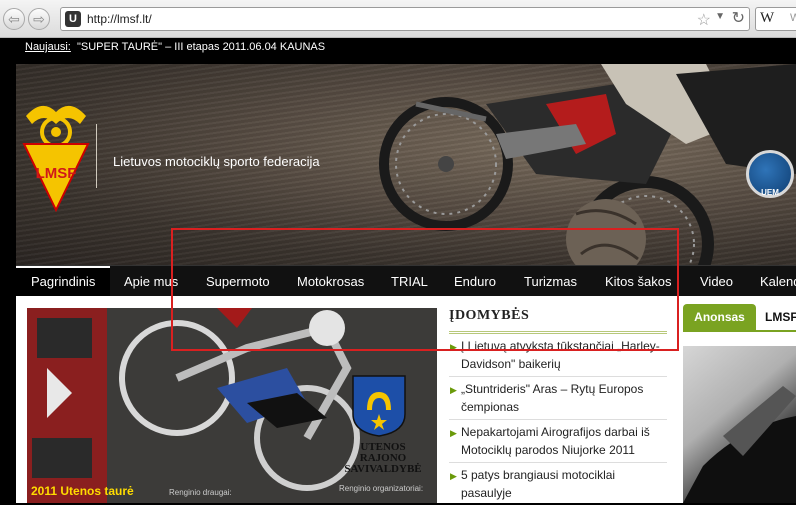  I want to click on address-bar: U http://lmsf.lt/ ☆ ▼ ↻, so click(405, 19).